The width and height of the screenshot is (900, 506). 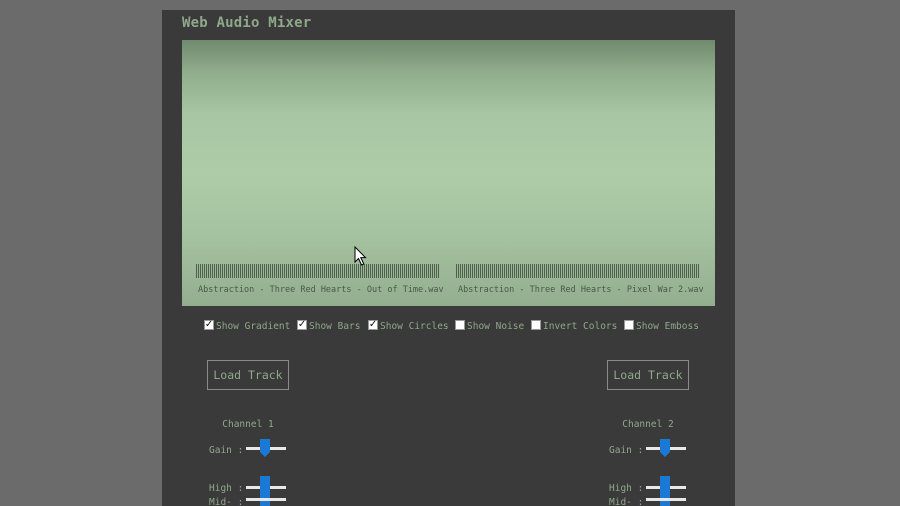 I want to click on invert-colors-checkbox, so click(x=536, y=324).